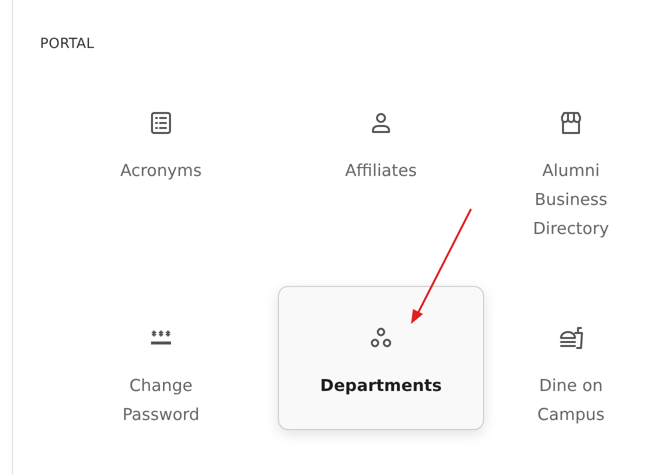  What do you see at coordinates (161, 358) in the screenshot?
I see `portal-tile: Change Password` at bounding box center [161, 358].